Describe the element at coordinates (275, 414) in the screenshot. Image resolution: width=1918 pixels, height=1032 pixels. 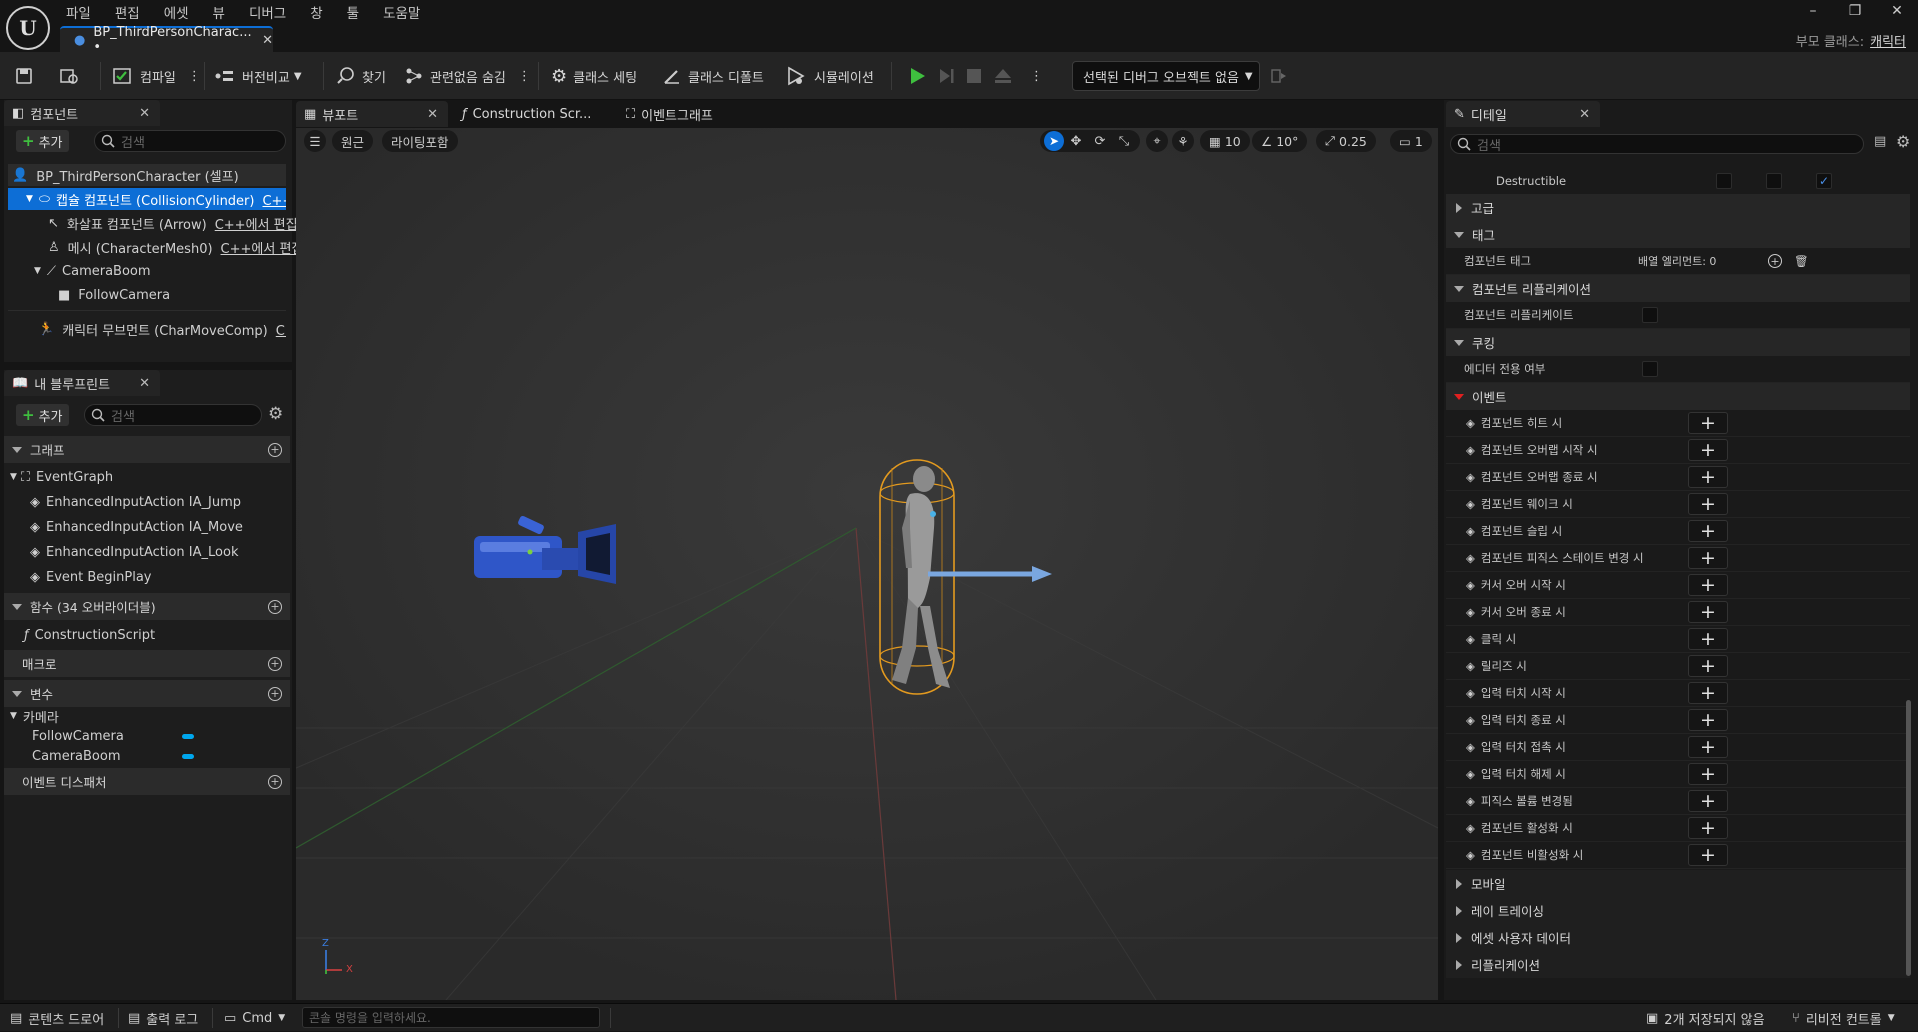
I see `gear-icon: ⚙` at that location.